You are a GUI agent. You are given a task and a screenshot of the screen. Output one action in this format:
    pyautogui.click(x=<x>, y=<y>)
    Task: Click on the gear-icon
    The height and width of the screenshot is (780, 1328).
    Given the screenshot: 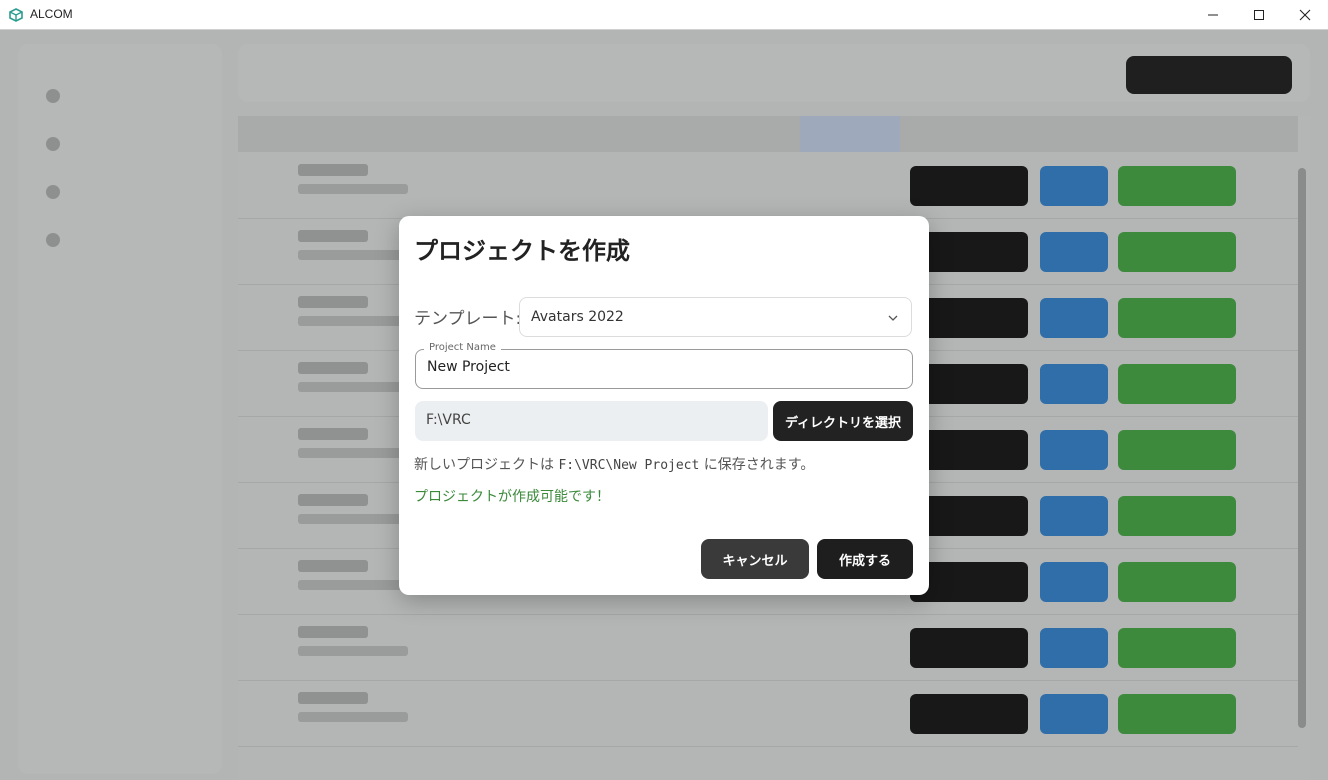 What is the action you would take?
    pyautogui.click(x=53, y=144)
    